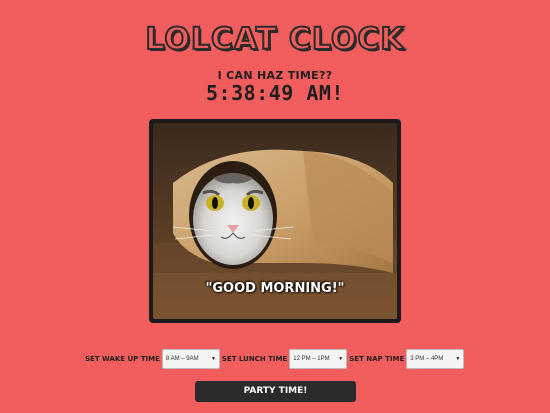 The width and height of the screenshot is (550, 413). I want to click on app-title: LOLCAT CLOCK, so click(274, 39).